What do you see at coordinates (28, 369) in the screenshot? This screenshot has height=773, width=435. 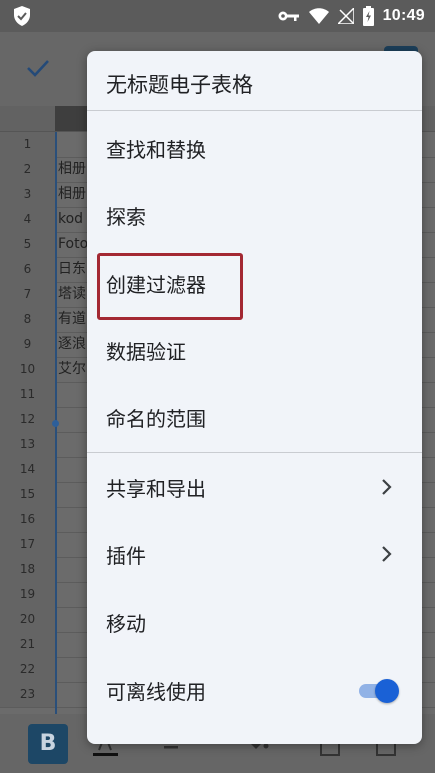 I see `row-number: 10` at bounding box center [28, 369].